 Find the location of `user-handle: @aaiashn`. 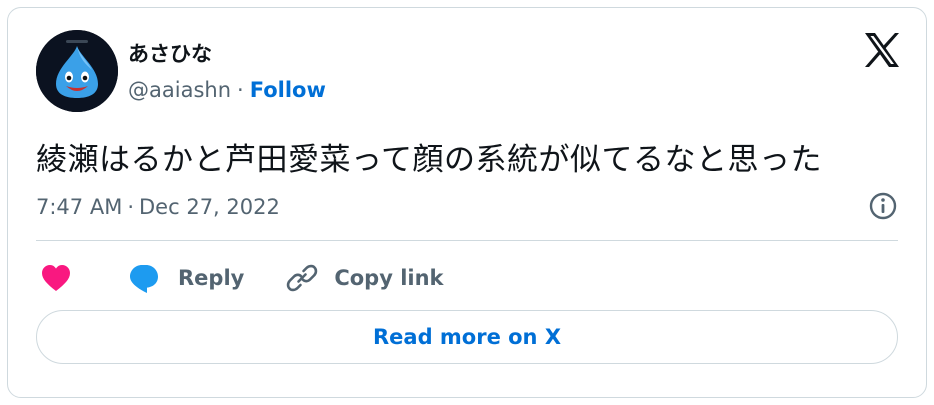

user-handle: @aaiashn is located at coordinates (179, 90).